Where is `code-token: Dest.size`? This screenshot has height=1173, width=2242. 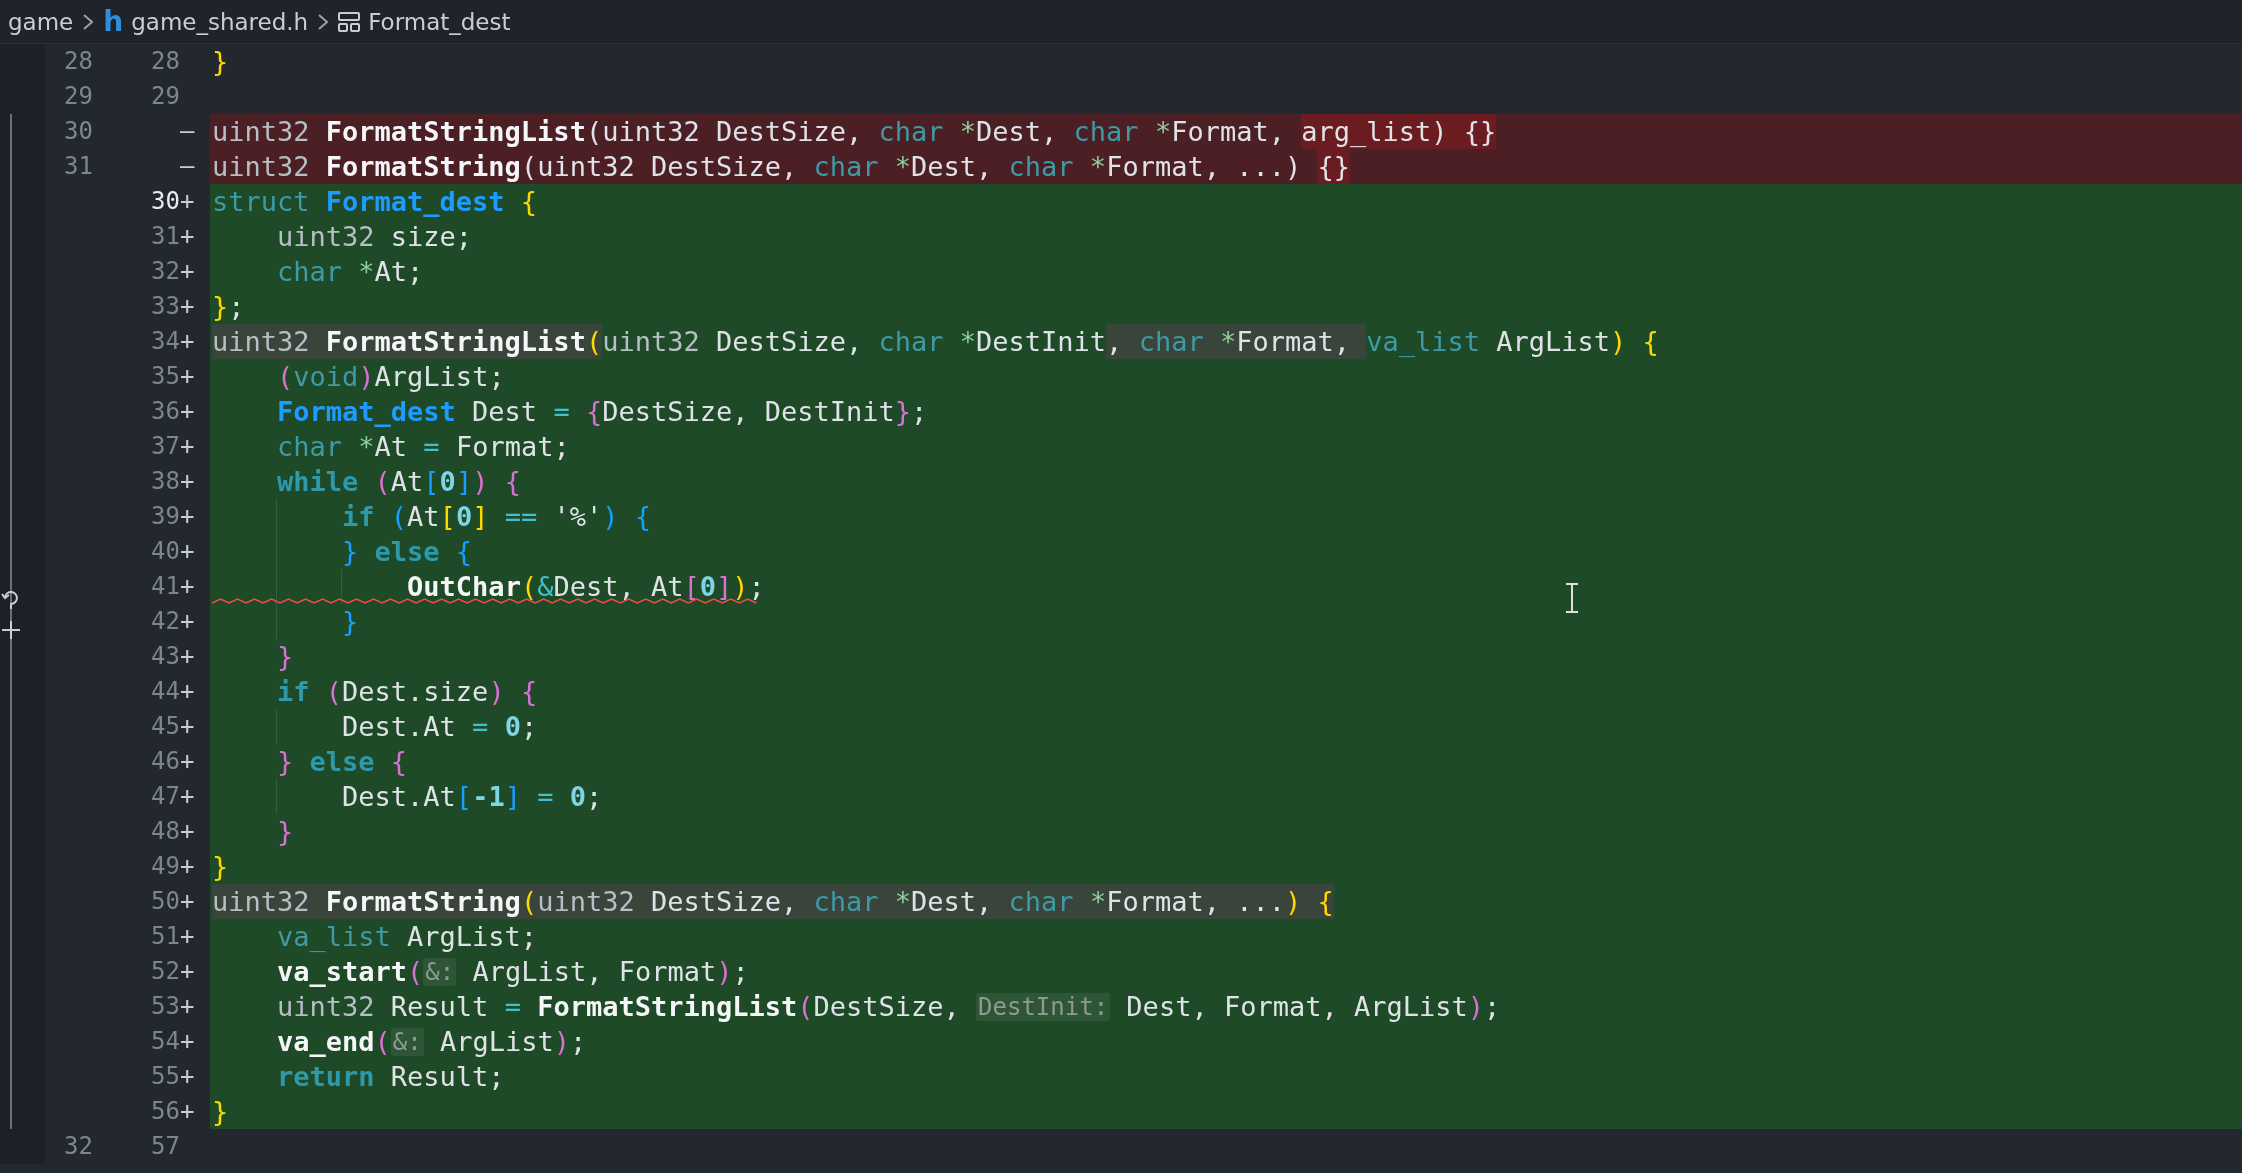 code-token: Dest.size is located at coordinates (415, 691).